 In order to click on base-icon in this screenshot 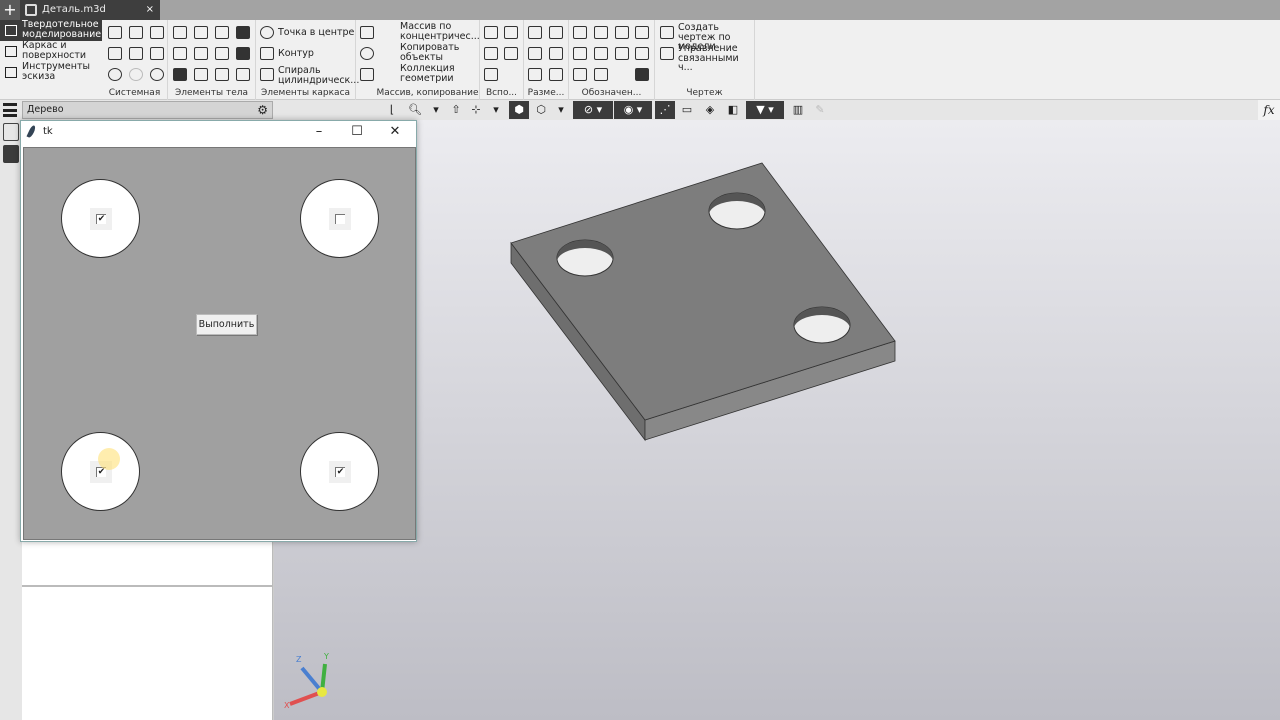, I will do `click(622, 53)`.